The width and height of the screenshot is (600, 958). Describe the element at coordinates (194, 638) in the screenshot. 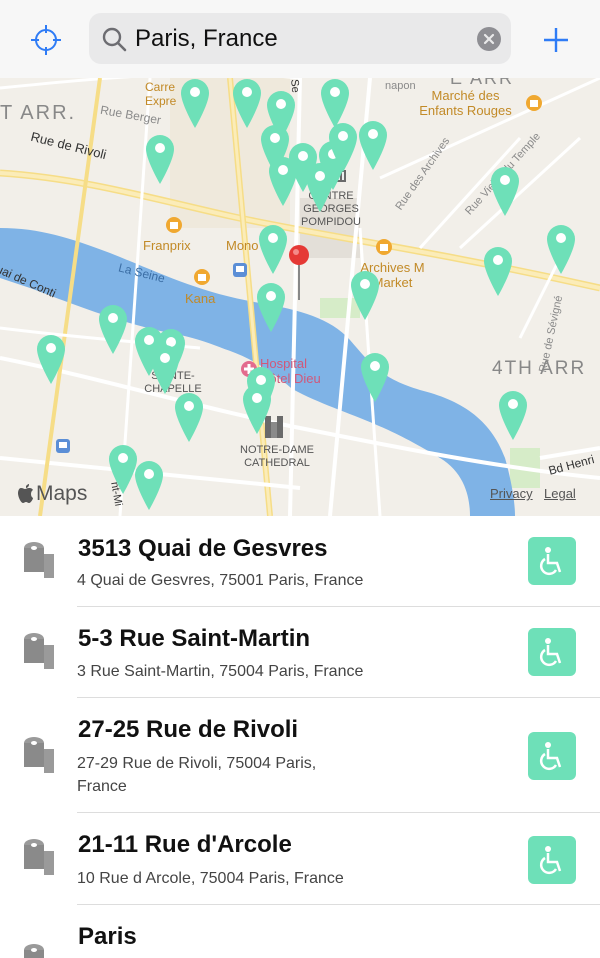

I see `result-title: 5-3 Rue Saint-Martin` at that location.